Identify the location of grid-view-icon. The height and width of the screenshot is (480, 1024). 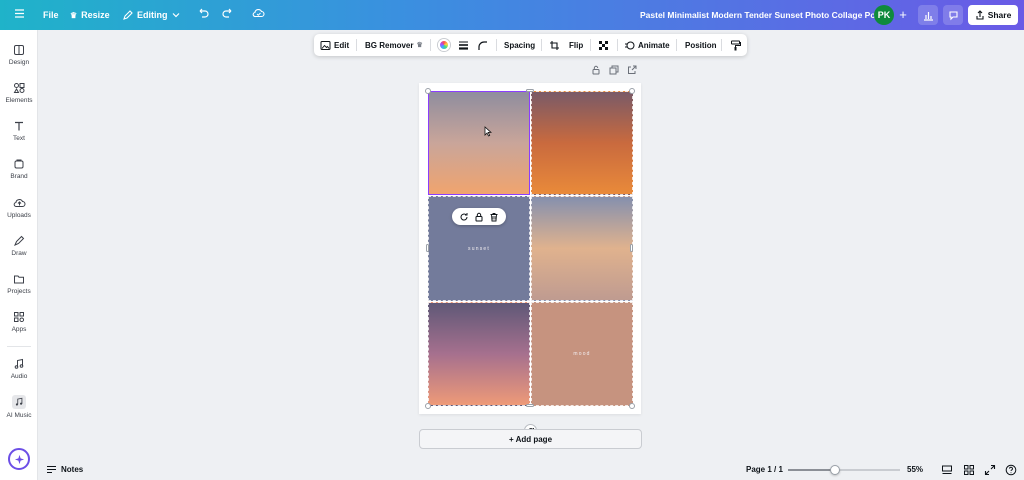
(968, 469).